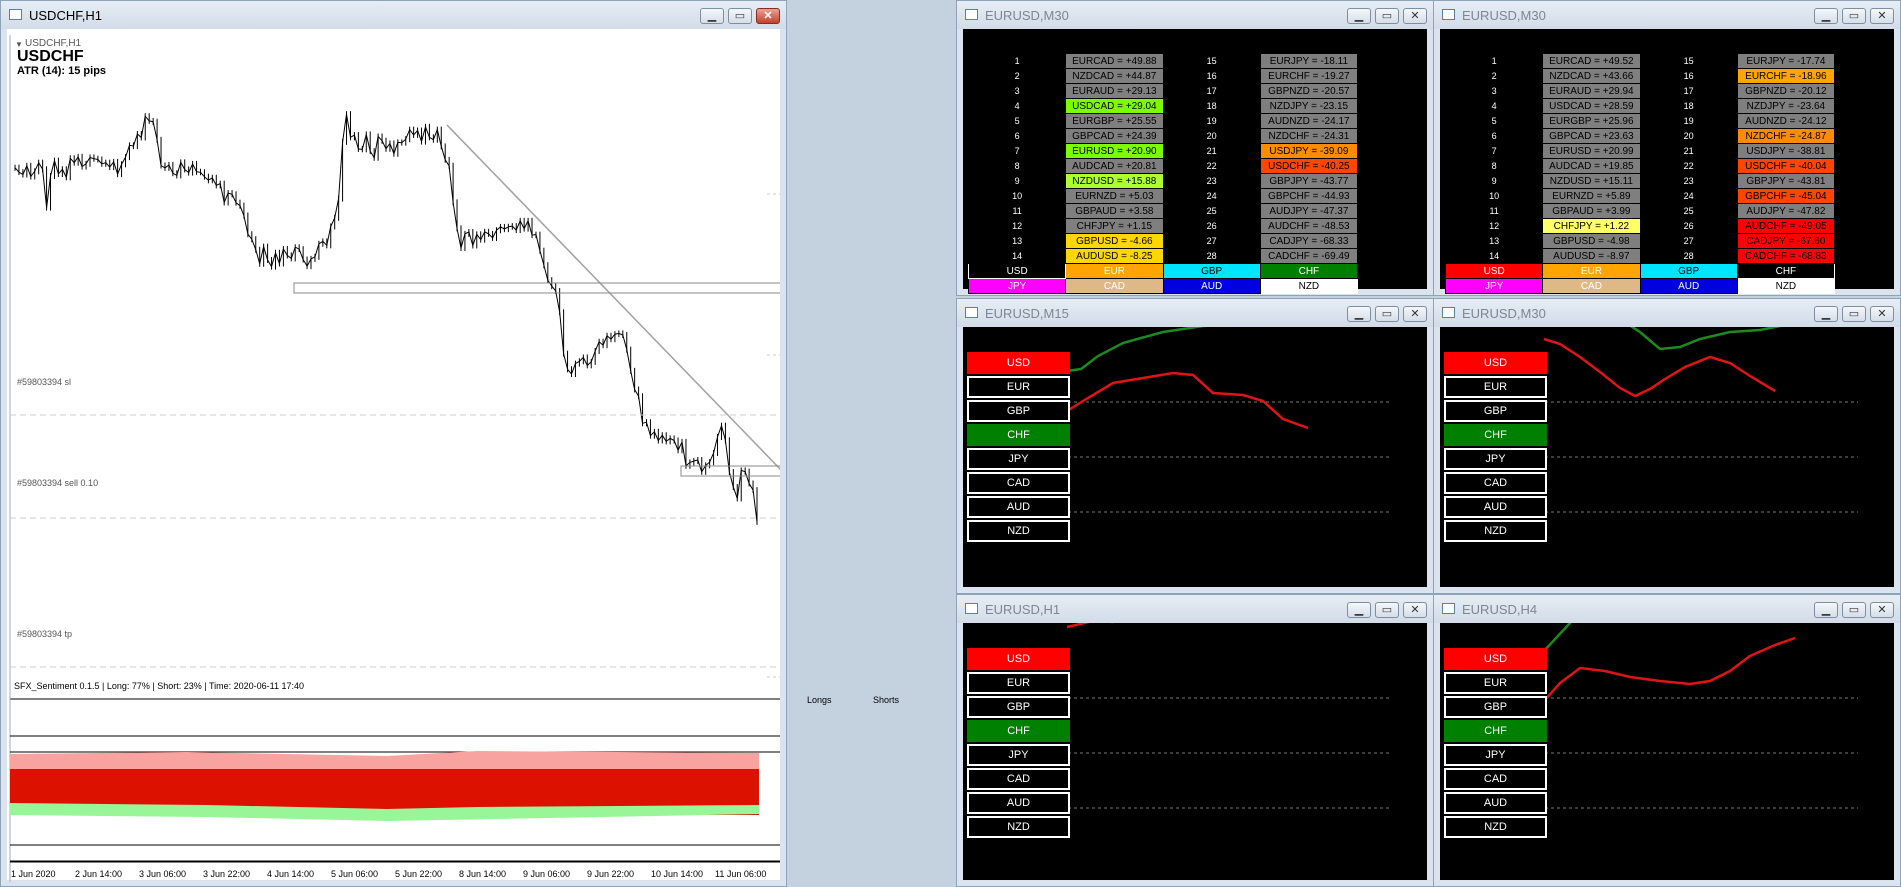 The height and width of the screenshot is (887, 1901). I want to click on rank-cell: 25, so click(1688, 211).